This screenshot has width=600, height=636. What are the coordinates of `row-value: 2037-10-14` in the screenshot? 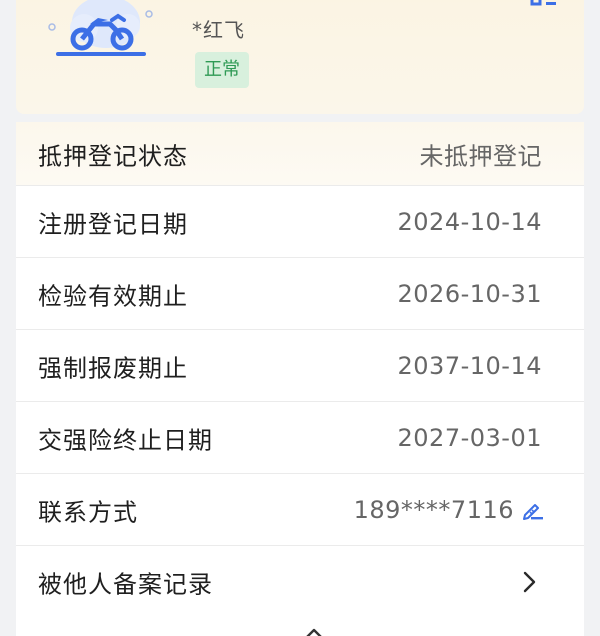 It's located at (469, 365).